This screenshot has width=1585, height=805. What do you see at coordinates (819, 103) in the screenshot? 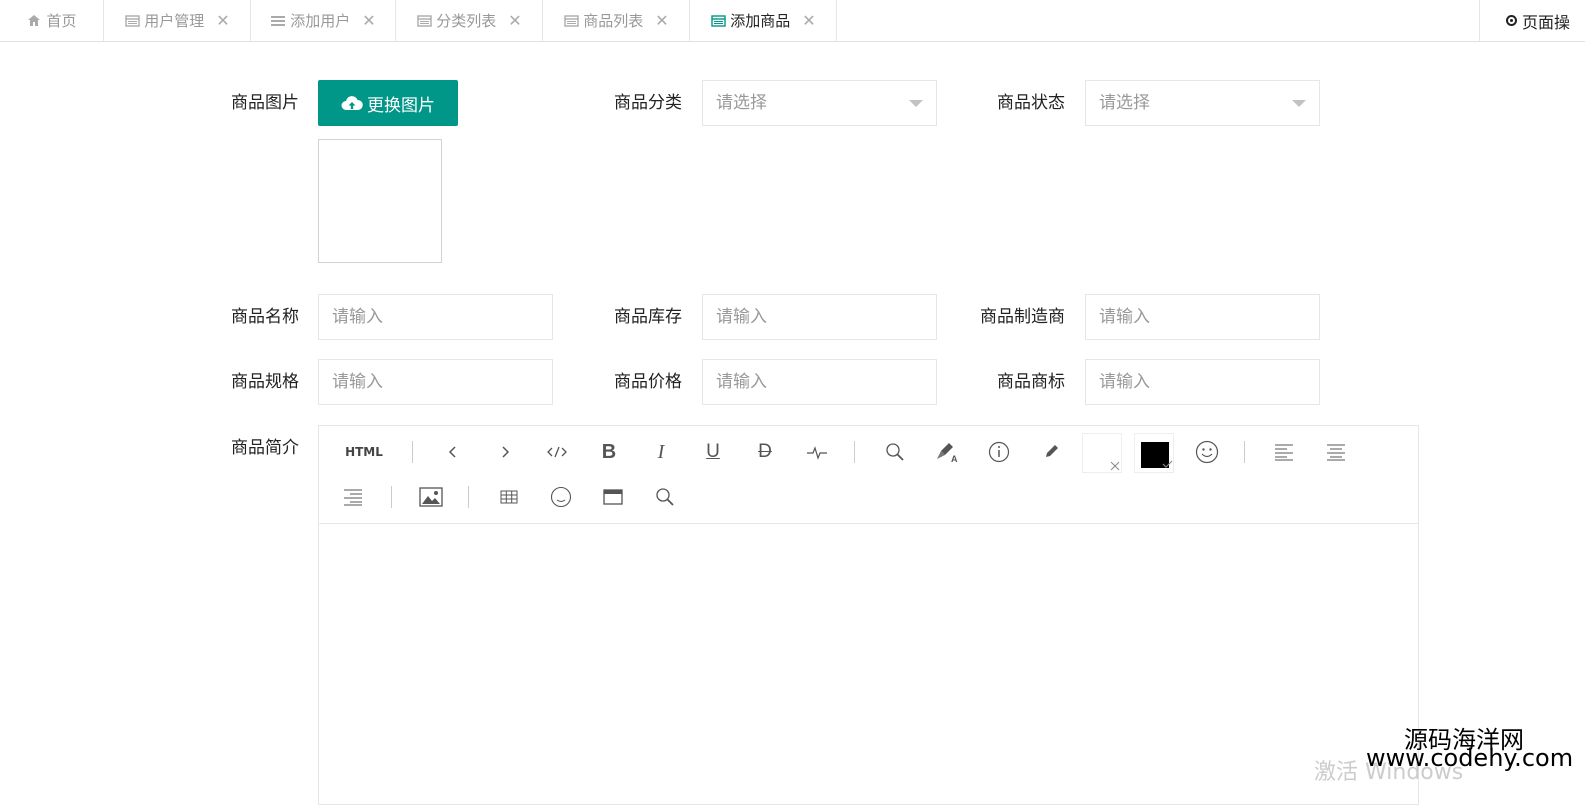
I see `category-select: 请选择` at bounding box center [819, 103].